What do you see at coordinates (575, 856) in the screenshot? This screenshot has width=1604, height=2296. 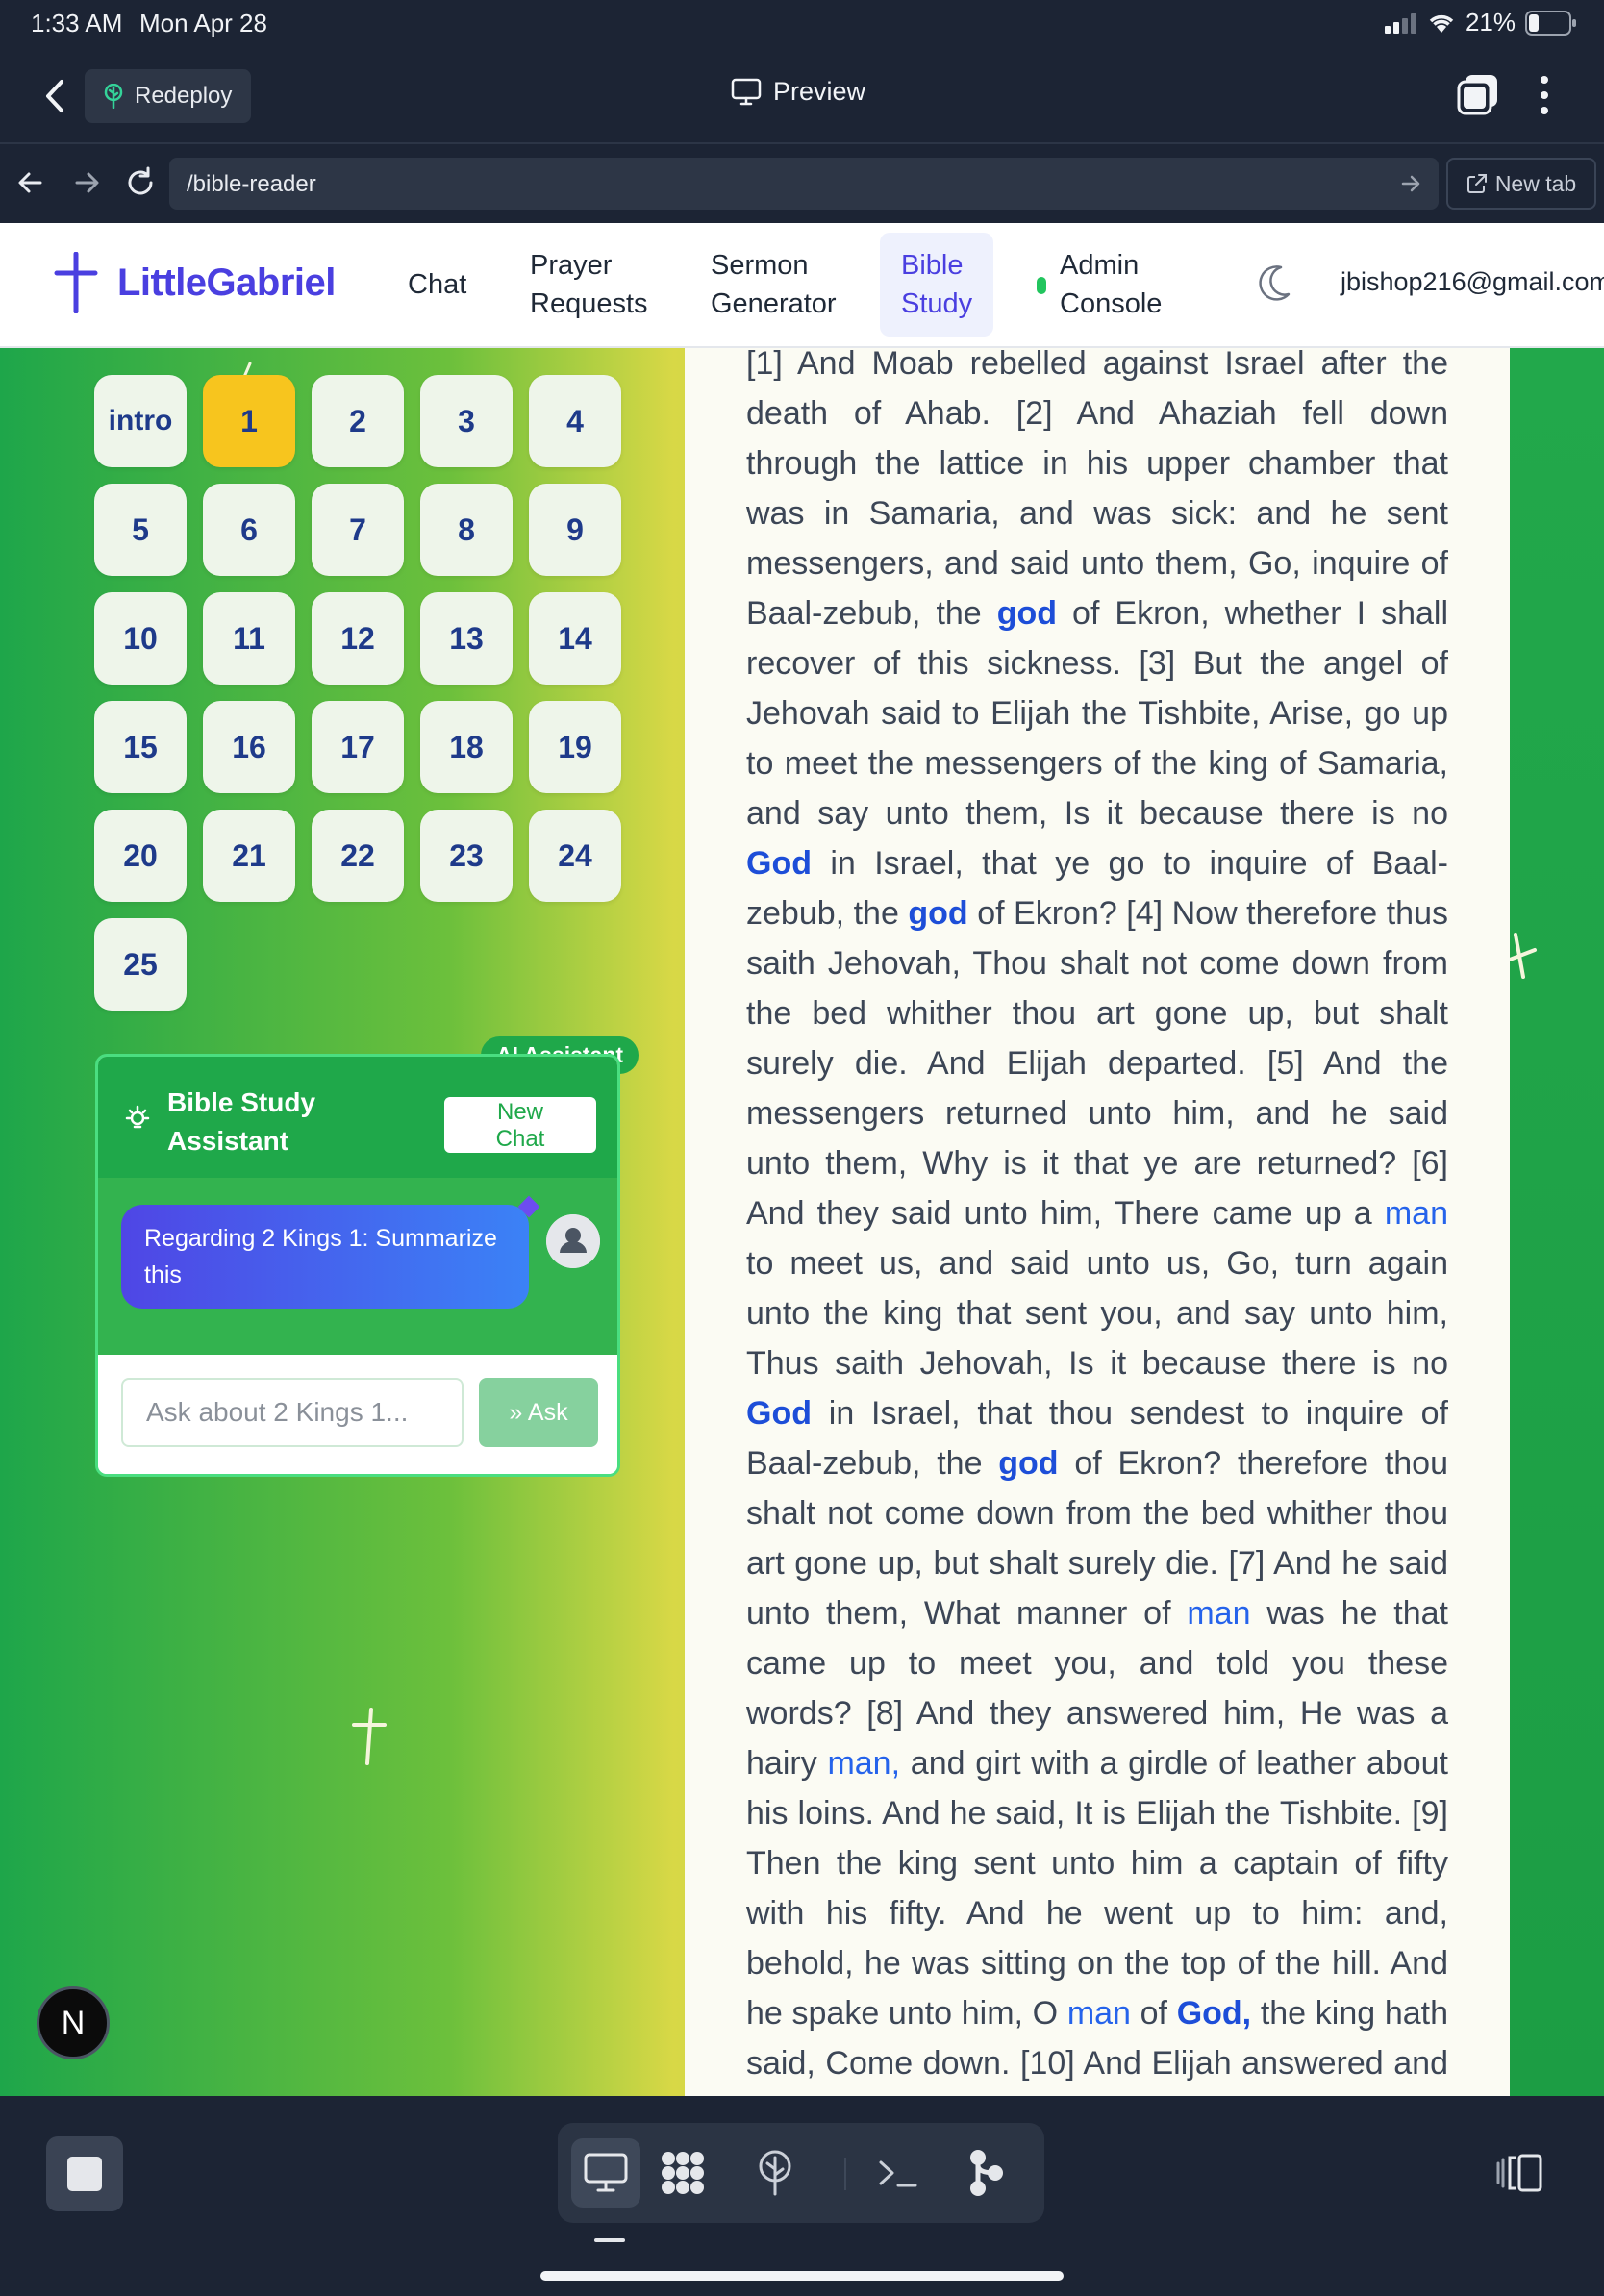 I see `chapter-button-24: 24` at bounding box center [575, 856].